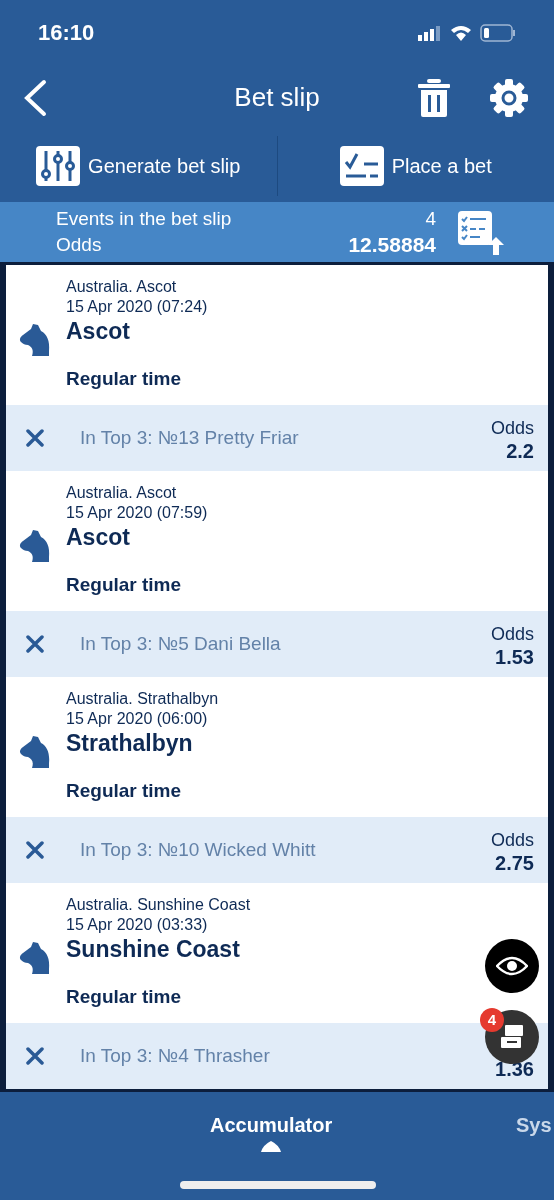  I want to click on eye-icon, so click(512, 966).